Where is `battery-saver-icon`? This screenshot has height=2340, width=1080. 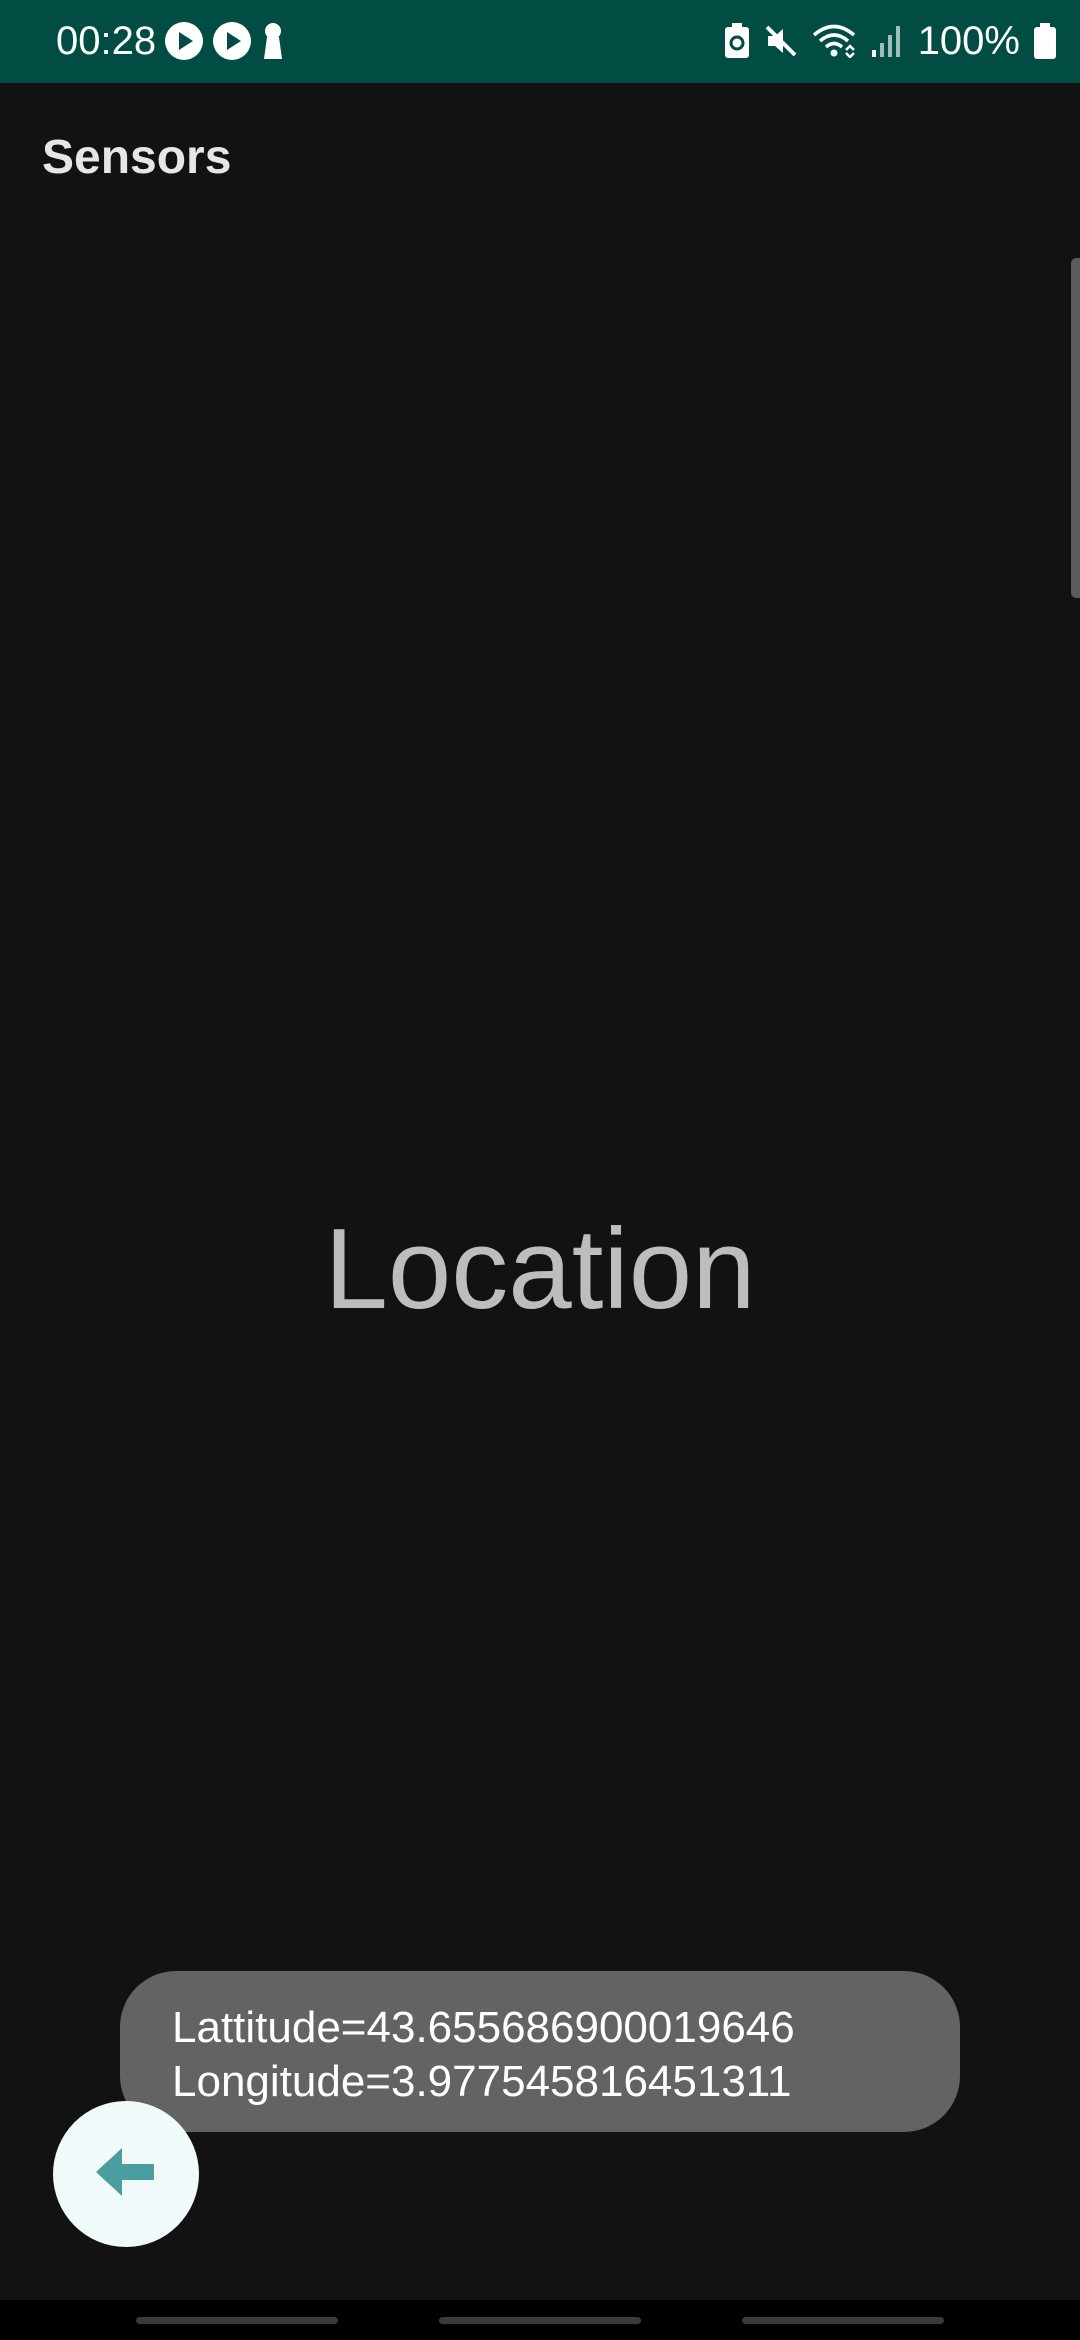 battery-saver-icon is located at coordinates (737, 41).